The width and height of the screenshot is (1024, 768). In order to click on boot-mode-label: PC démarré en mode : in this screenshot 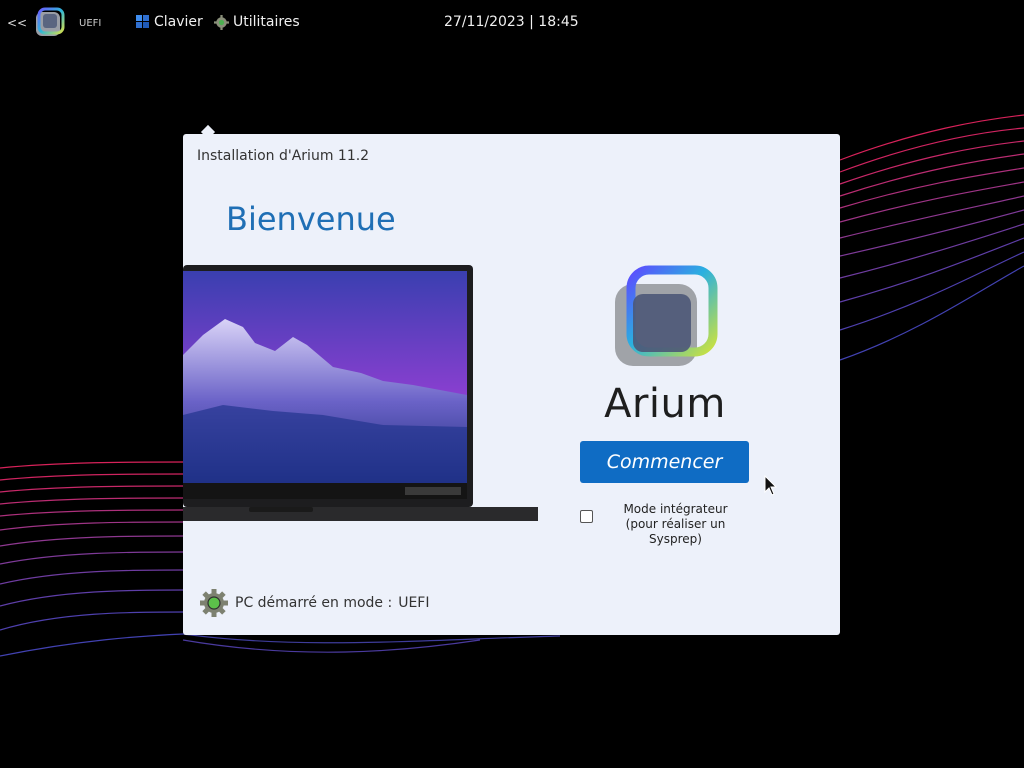, I will do `click(314, 603)`.